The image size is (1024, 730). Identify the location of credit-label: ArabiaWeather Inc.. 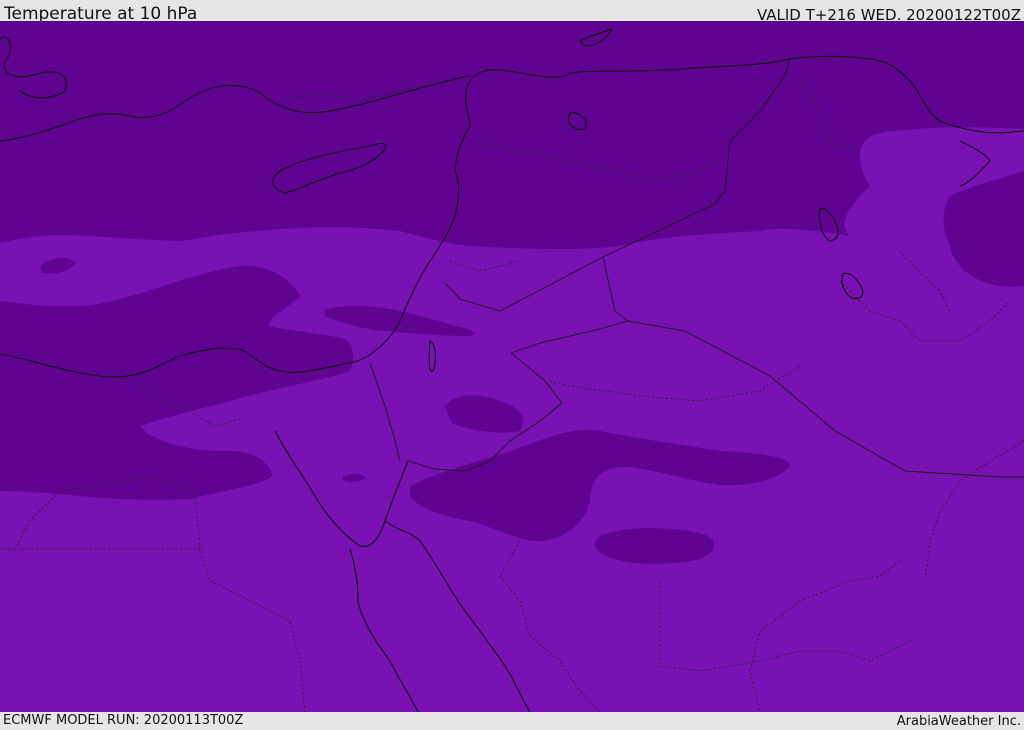
(958, 721).